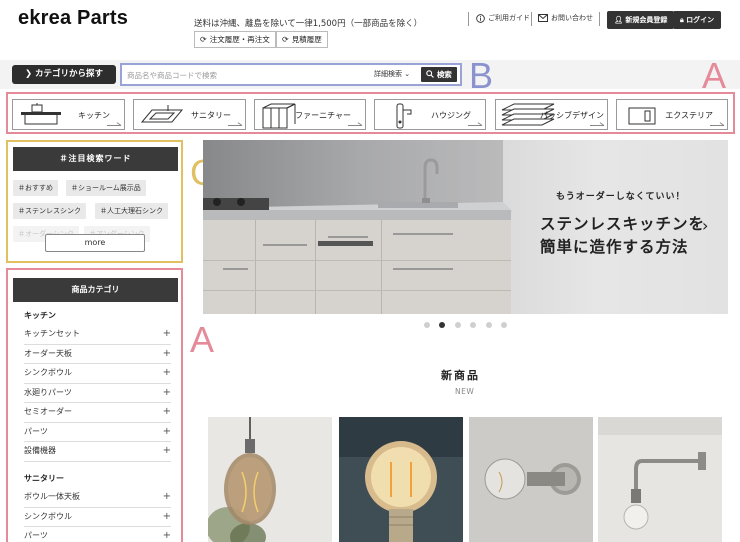  What do you see at coordinates (97, 354) in the screenshot?
I see `category-link: オーダー天板 +` at bounding box center [97, 354].